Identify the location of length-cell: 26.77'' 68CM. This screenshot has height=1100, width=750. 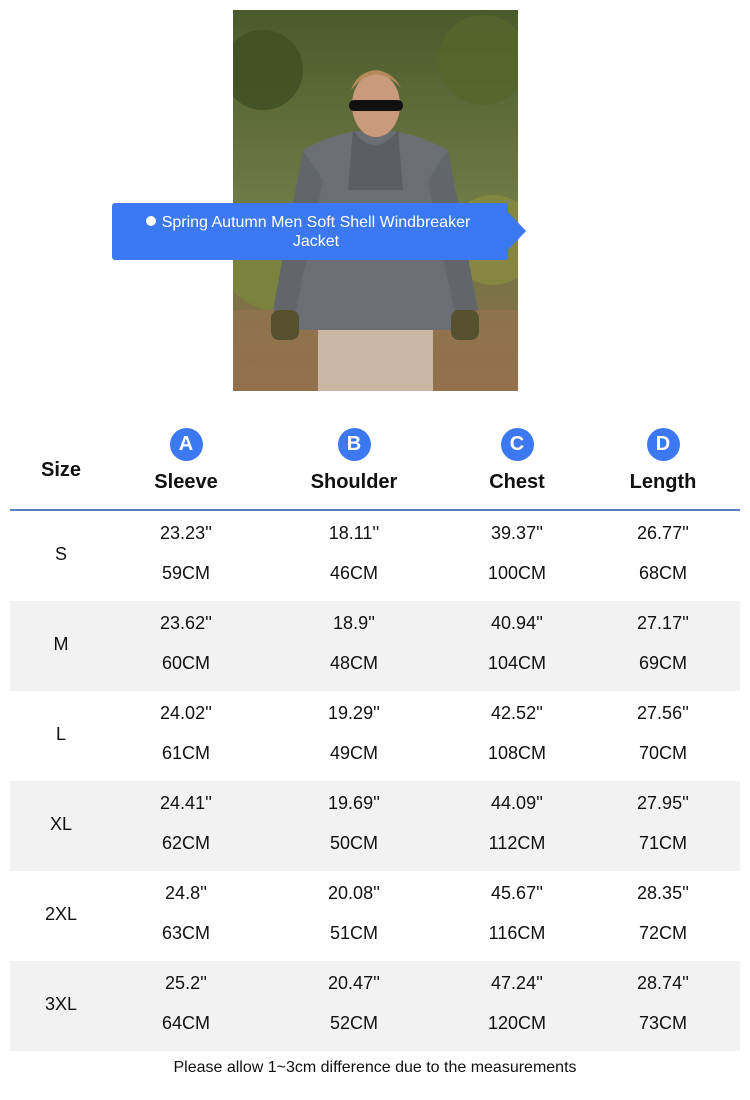
(663, 556).